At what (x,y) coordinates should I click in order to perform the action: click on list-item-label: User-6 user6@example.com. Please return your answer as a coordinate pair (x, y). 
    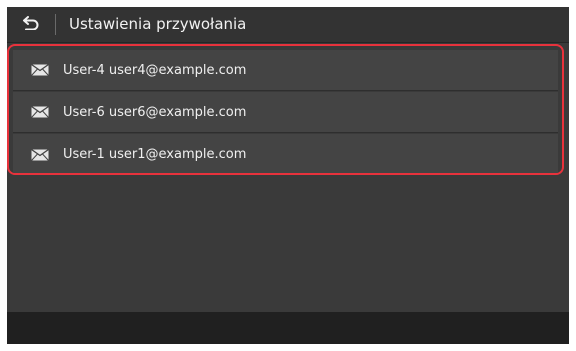
    Looking at the image, I should click on (155, 112).